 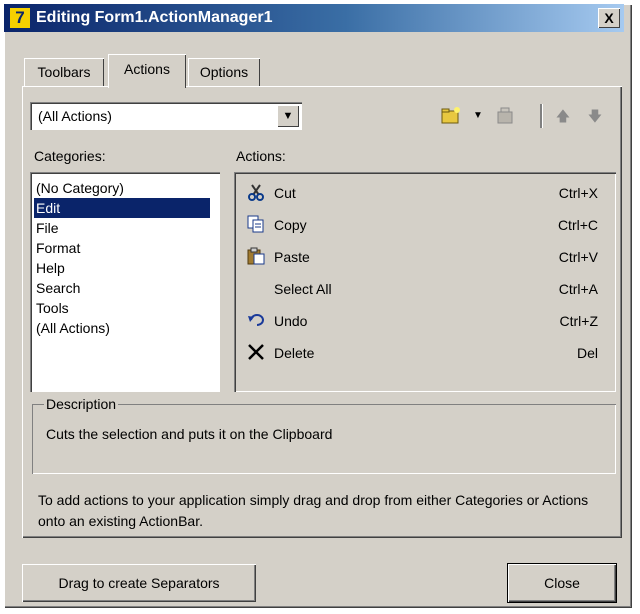 I want to click on action-label: Paste, so click(x=292, y=257).